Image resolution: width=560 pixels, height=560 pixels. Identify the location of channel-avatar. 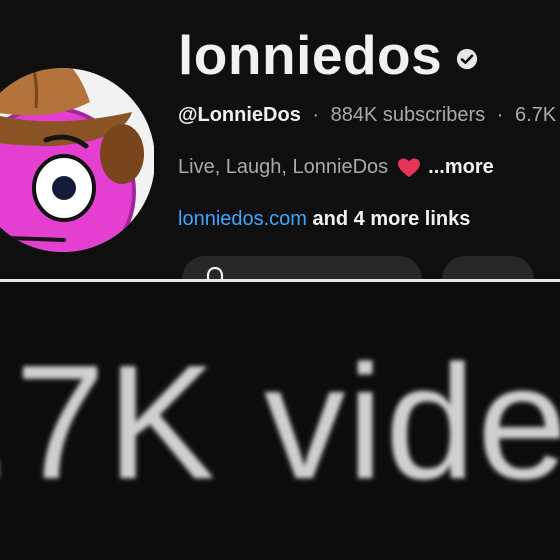
(77, 160).